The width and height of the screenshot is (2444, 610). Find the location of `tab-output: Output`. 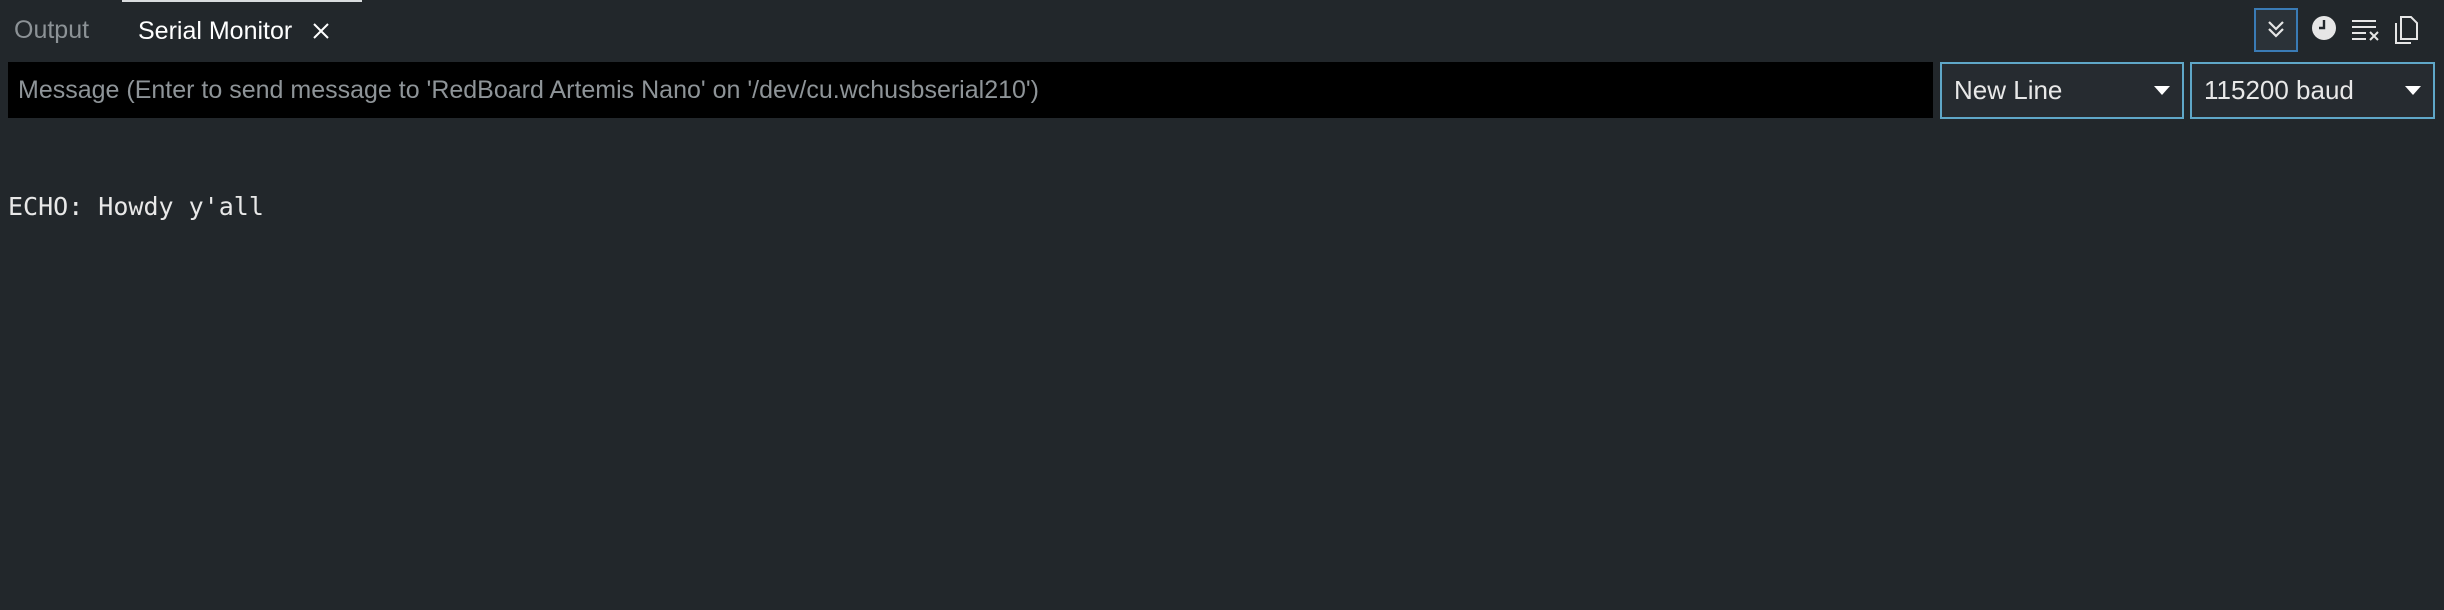

tab-output: Output is located at coordinates (51, 30).